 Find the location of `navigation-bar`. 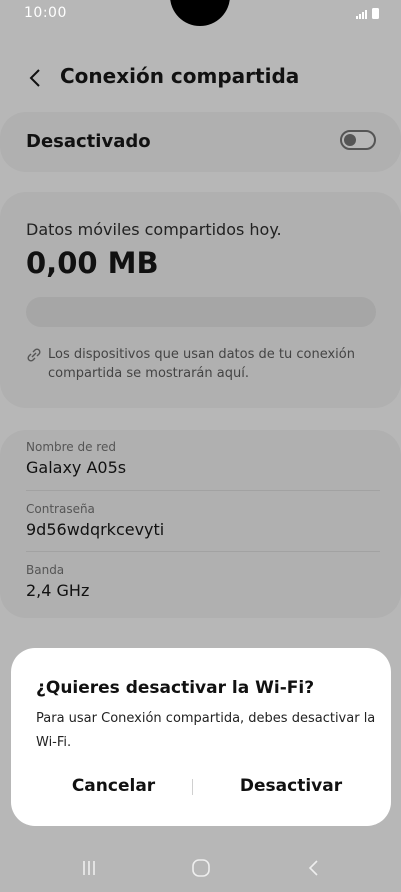

navigation-bar is located at coordinates (200, 867).